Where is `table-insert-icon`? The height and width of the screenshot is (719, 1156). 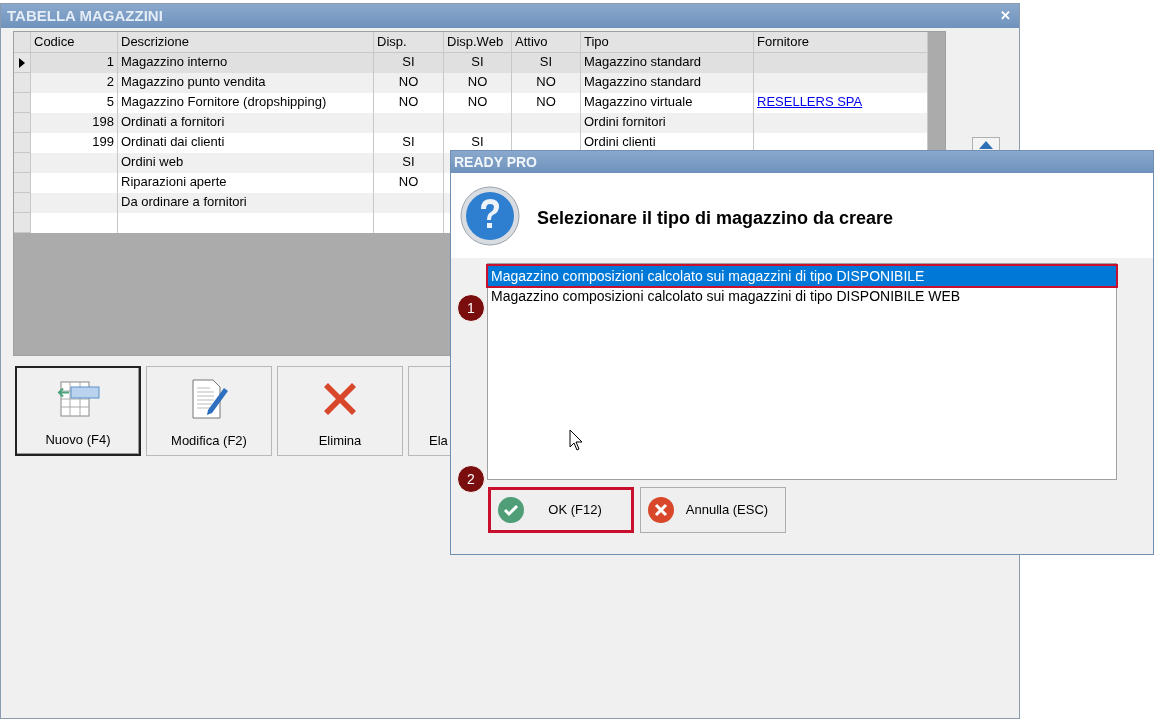
table-insert-icon is located at coordinates (78, 398).